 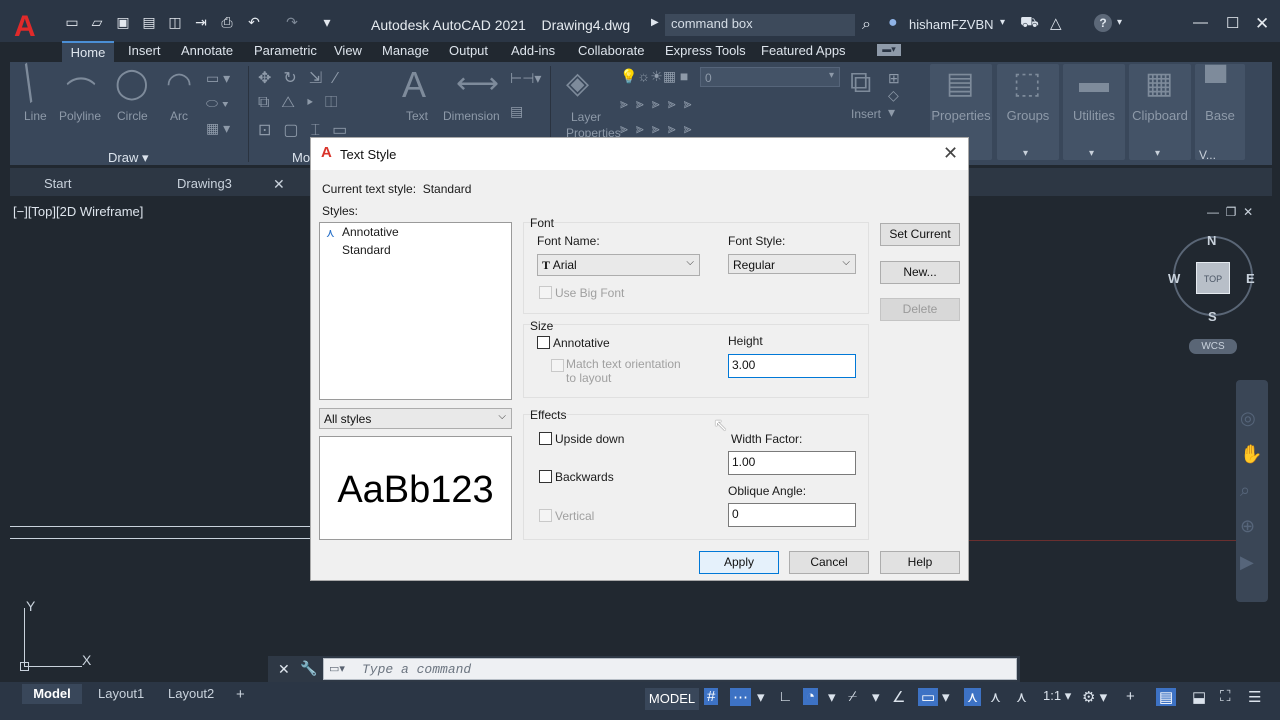 What do you see at coordinates (175, 22) in the screenshot?
I see `open-web-icon: ◫` at bounding box center [175, 22].